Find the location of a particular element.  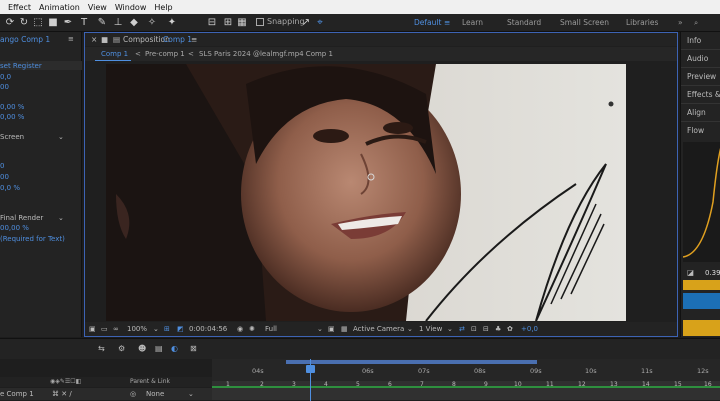

menu-view: View is located at coordinates (97, 7).